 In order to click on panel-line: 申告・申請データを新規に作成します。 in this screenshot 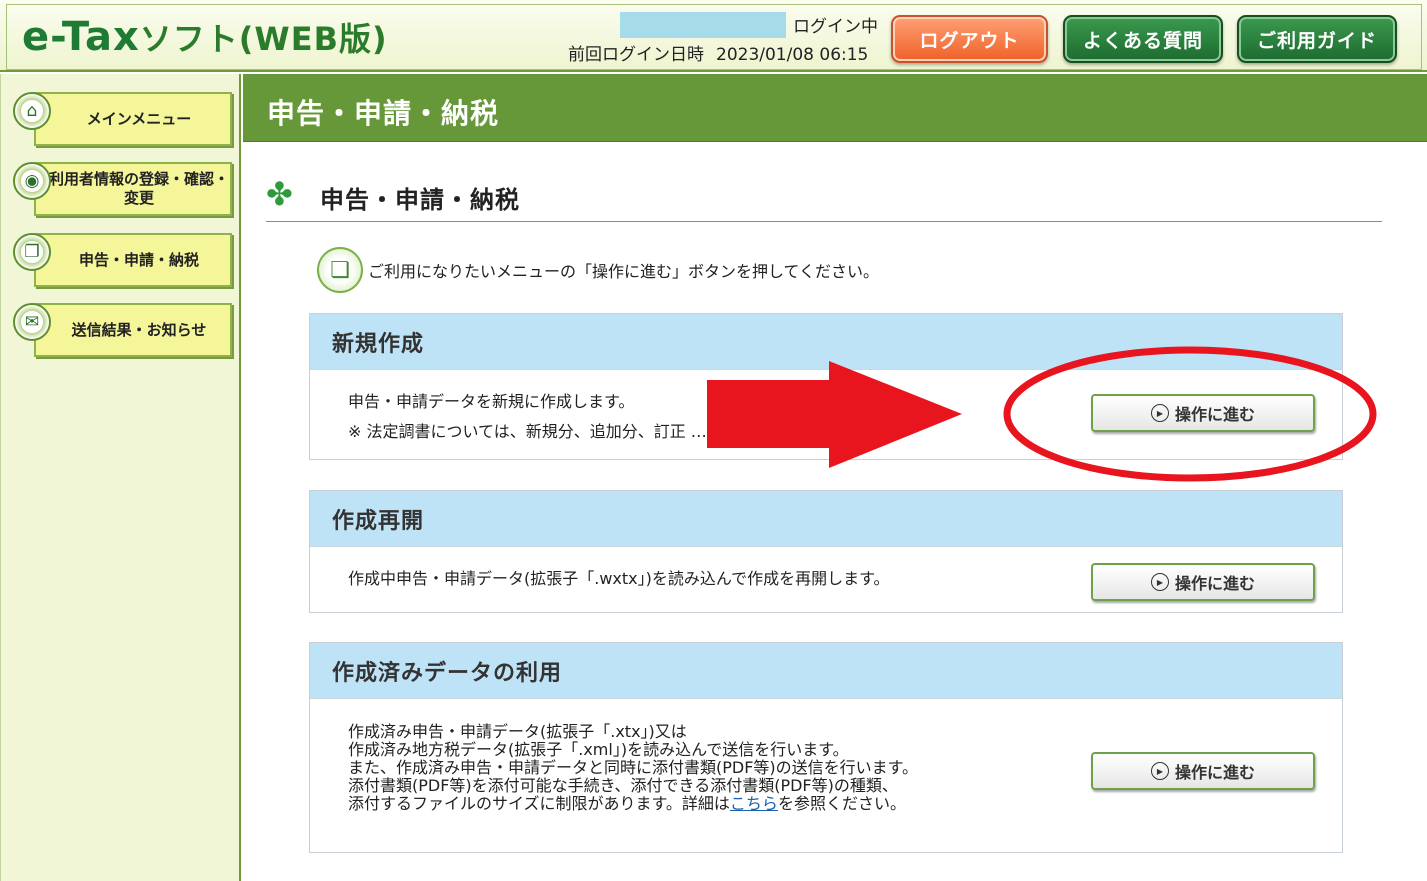, I will do `click(491, 401)`.